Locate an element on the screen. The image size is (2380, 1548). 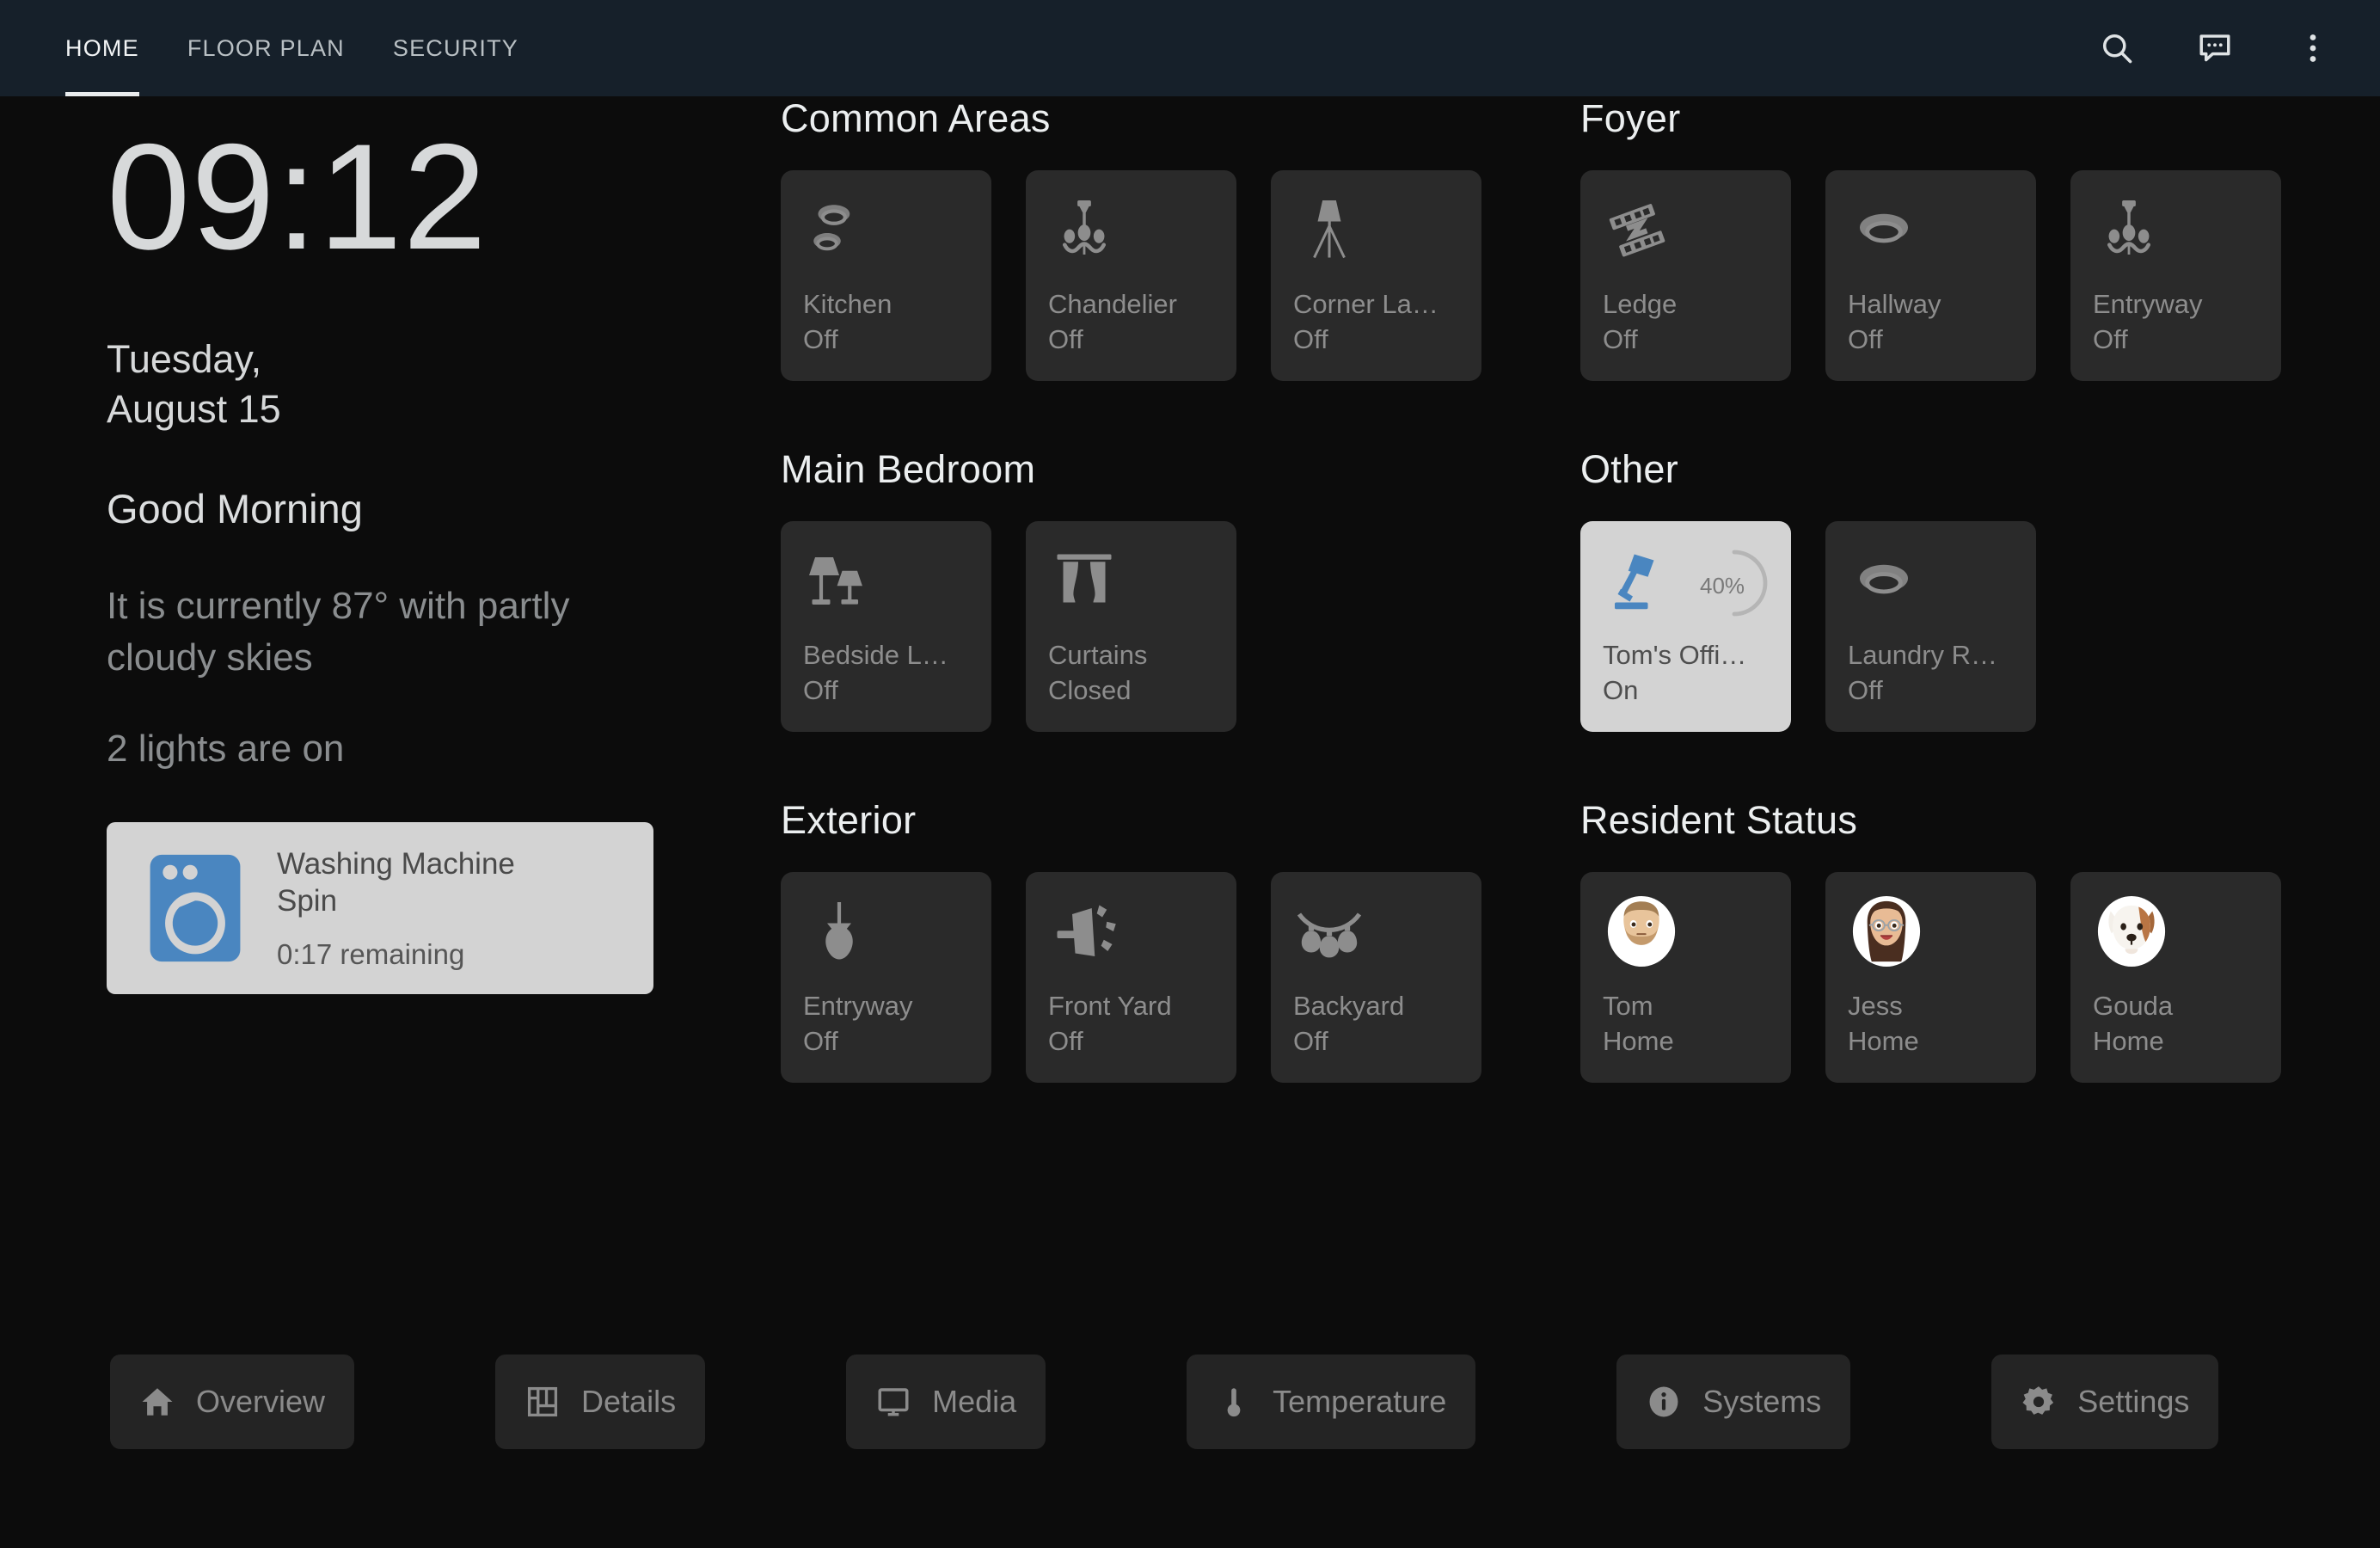
chat-bubble-icon is located at coordinates (2215, 48).